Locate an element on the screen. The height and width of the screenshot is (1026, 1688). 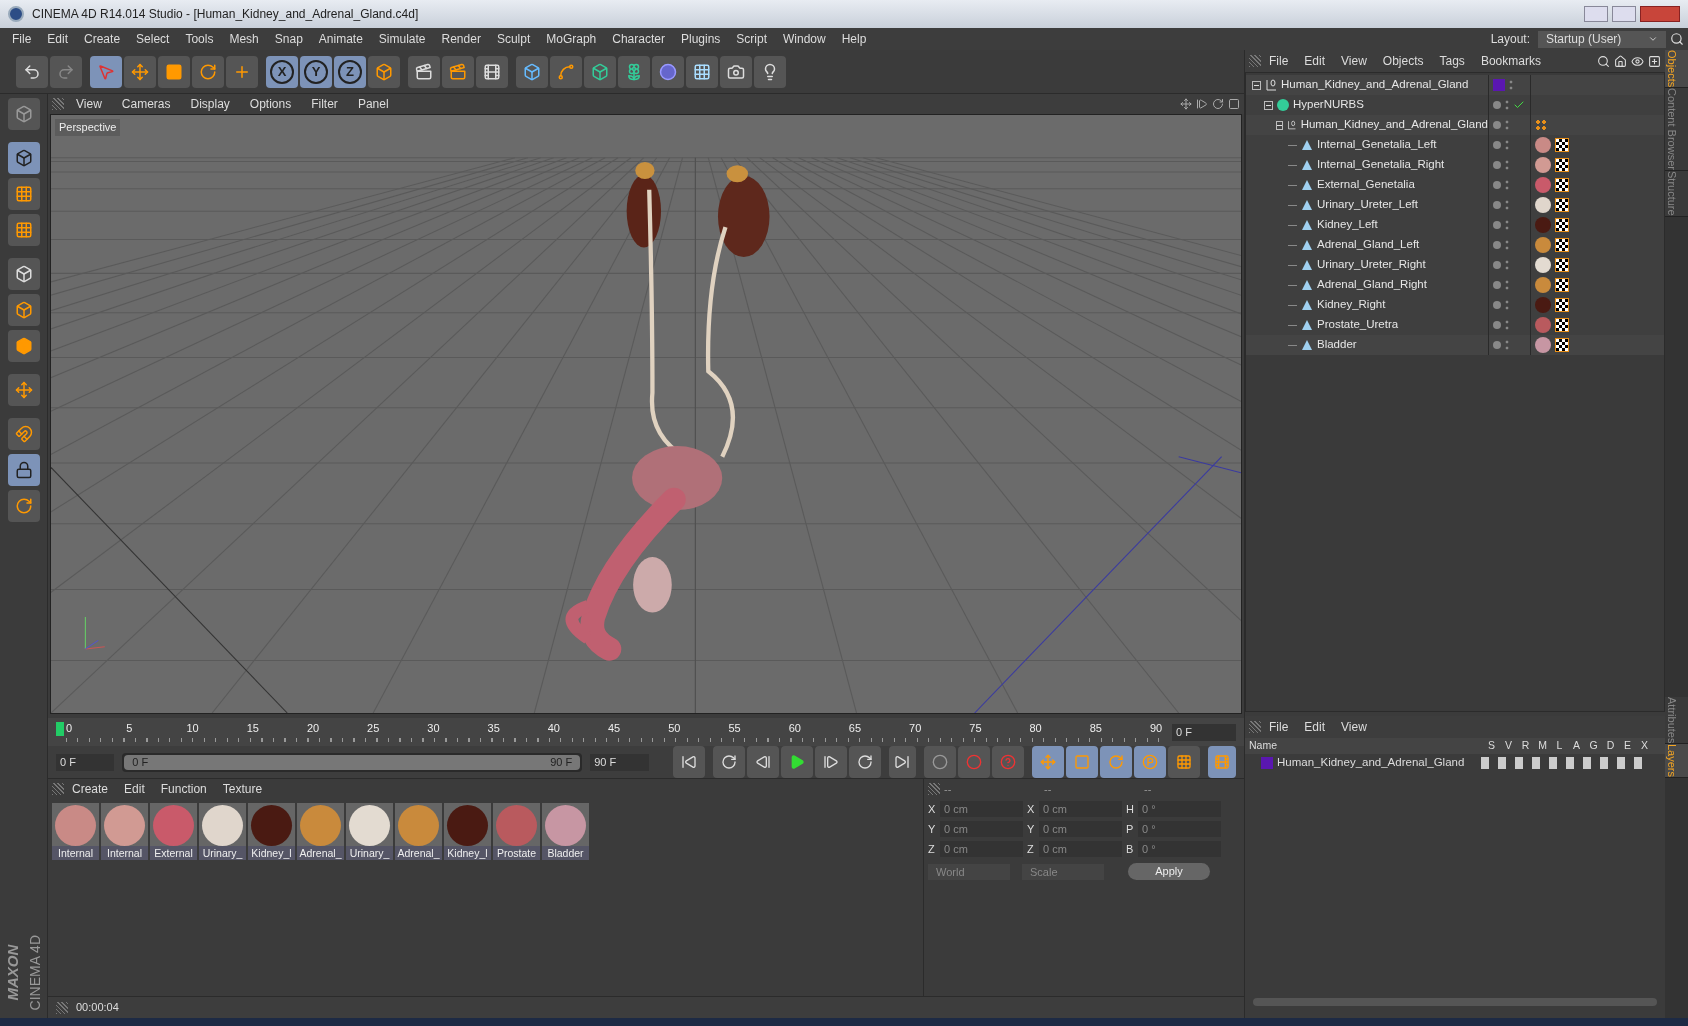
playhead-marker is located at coordinates (60, 729).